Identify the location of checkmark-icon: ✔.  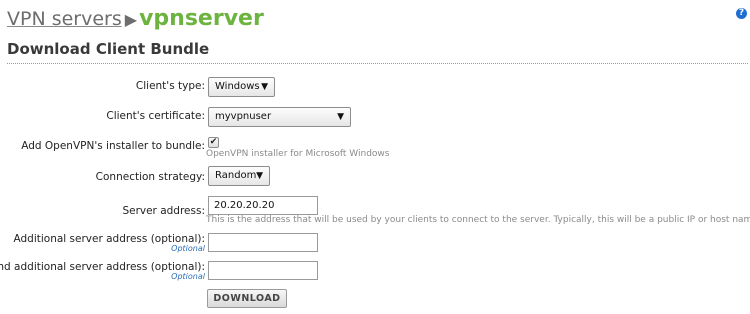
(213, 142).